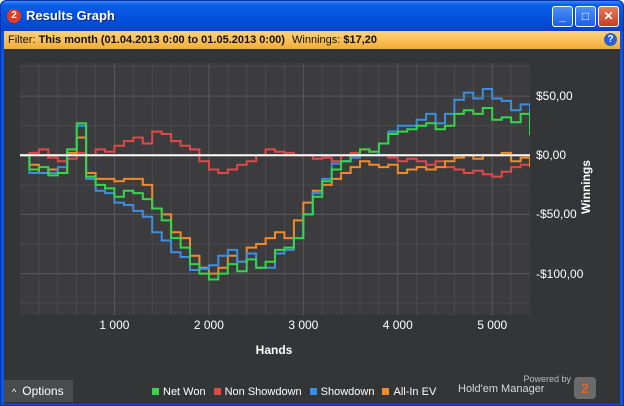 The width and height of the screenshot is (624, 406). I want to click on chart-legend: Net Won Non Showdown Showdown All-In EV, so click(298, 392).